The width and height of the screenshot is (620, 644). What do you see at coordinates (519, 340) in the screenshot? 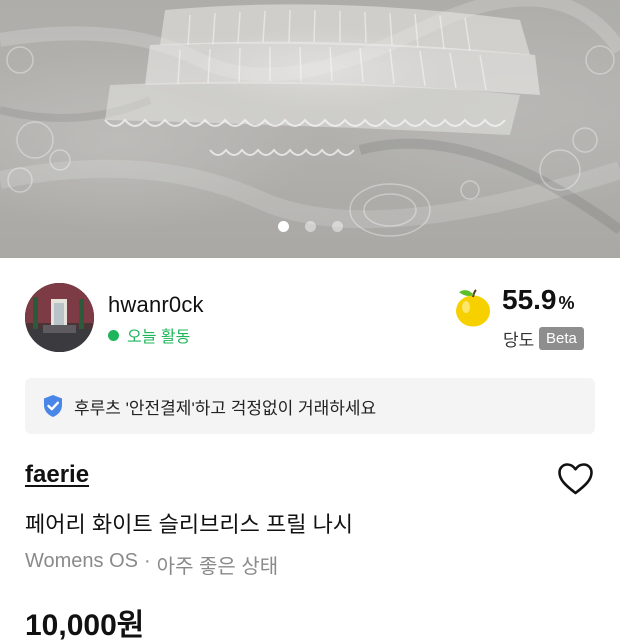
I see `sweetness-label: 당도` at bounding box center [519, 340].